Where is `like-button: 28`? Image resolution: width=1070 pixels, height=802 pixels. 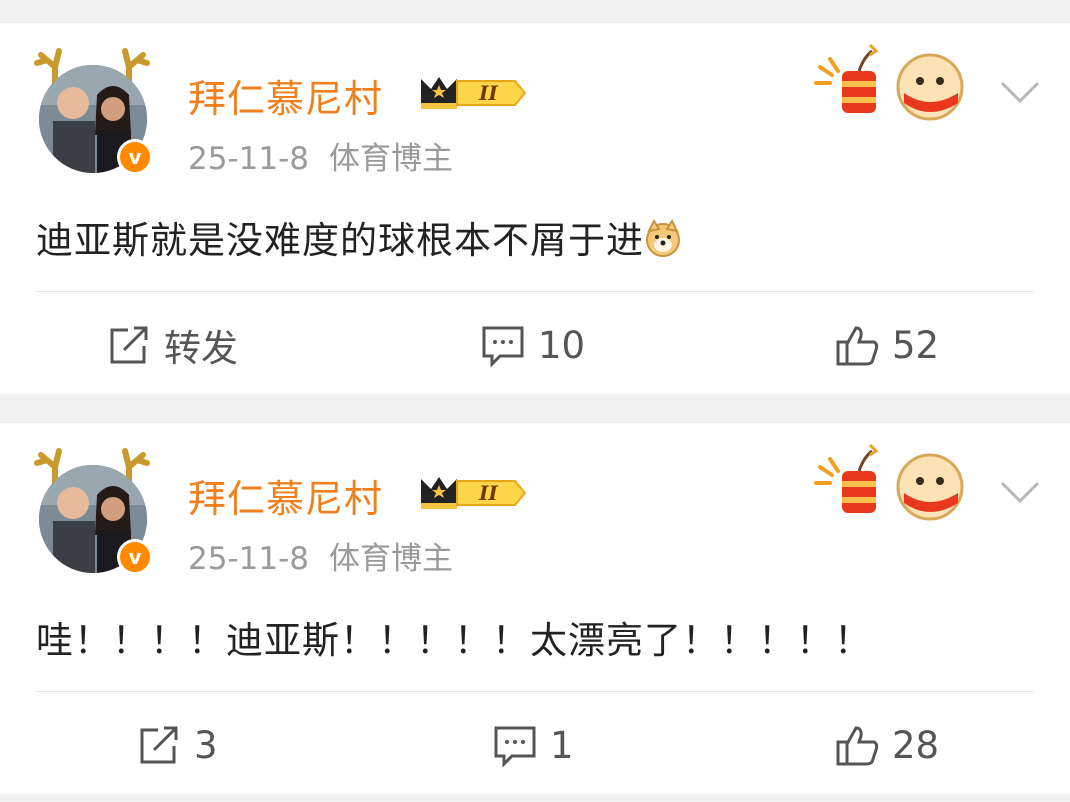
like-button: 28 is located at coordinates (886, 745).